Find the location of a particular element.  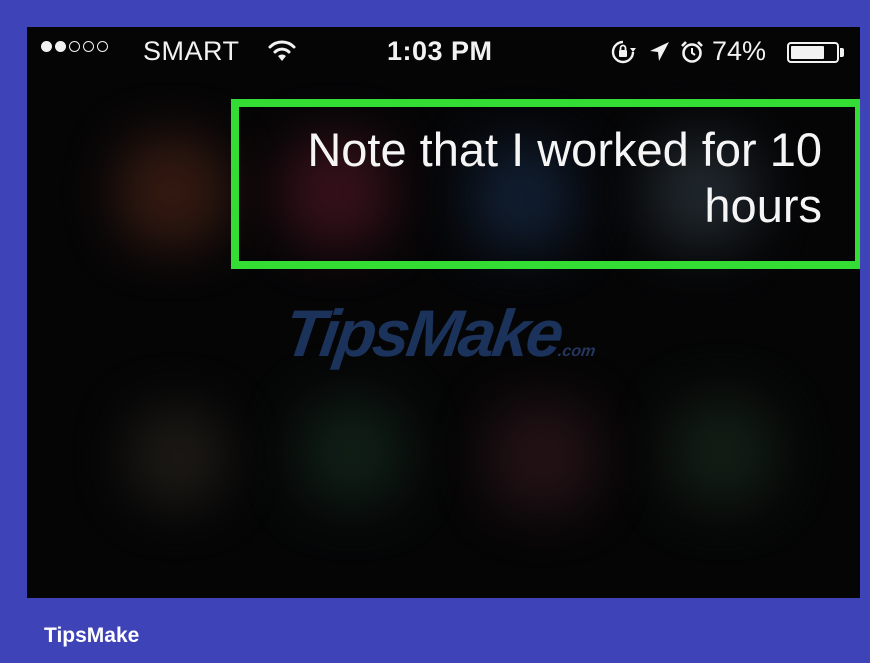

clock-time: 1:03 PM is located at coordinates (440, 51).